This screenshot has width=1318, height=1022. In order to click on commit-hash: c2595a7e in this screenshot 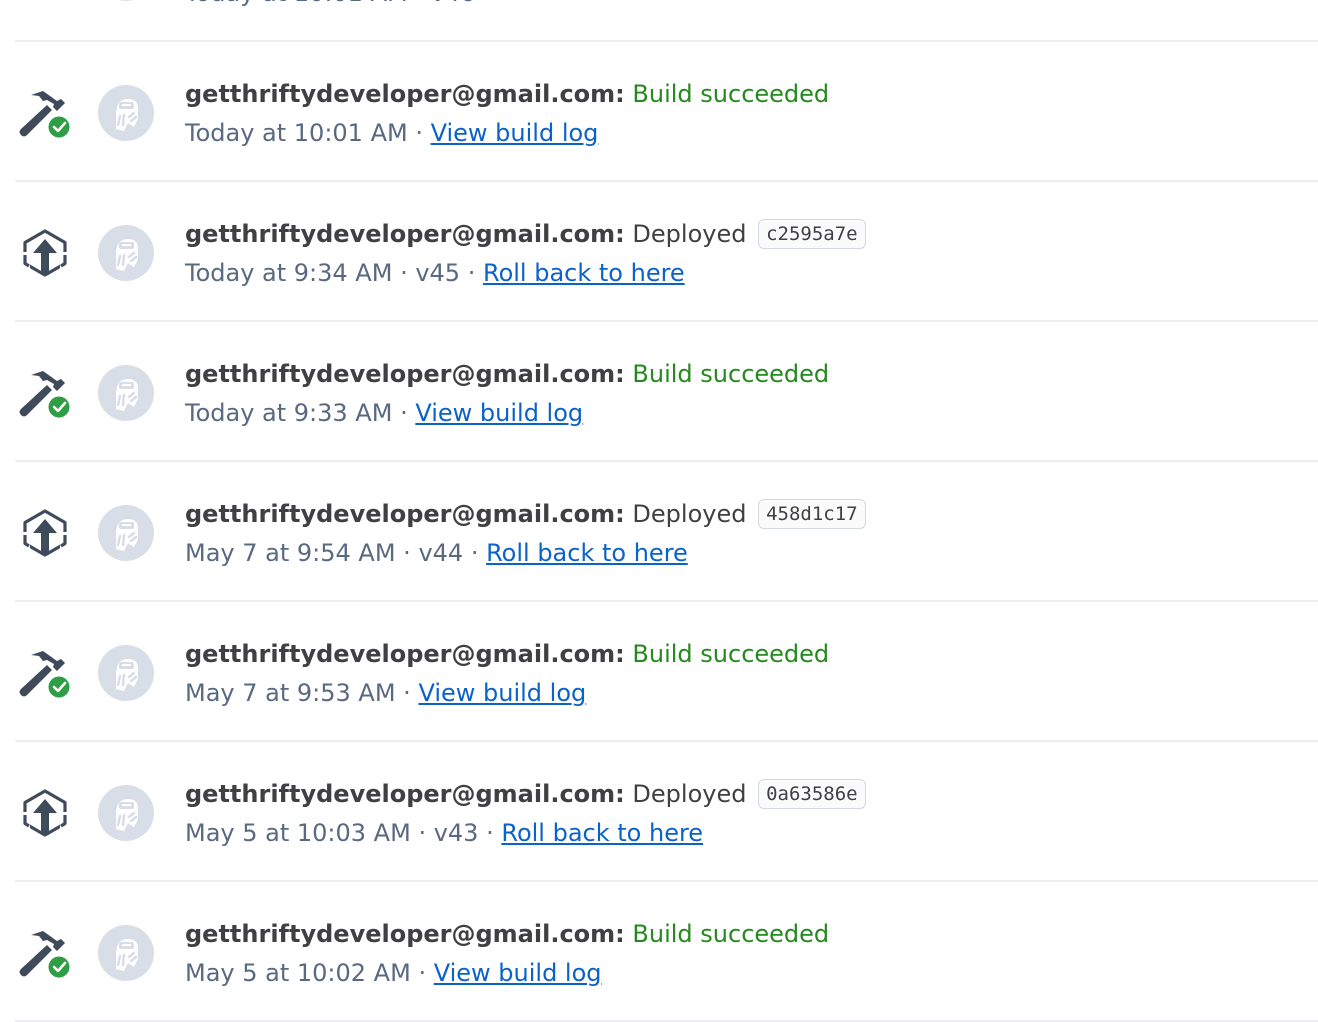, I will do `click(812, 234)`.